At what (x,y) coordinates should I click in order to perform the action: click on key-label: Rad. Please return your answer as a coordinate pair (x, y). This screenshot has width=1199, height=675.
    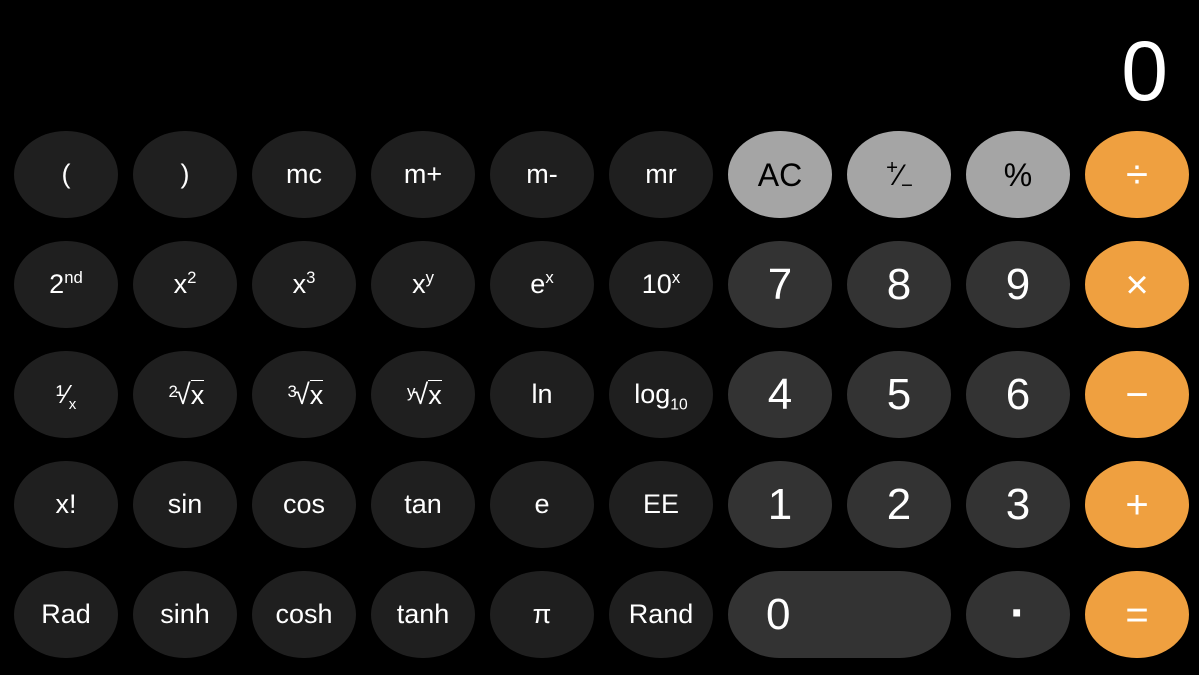
    Looking at the image, I should click on (66, 614).